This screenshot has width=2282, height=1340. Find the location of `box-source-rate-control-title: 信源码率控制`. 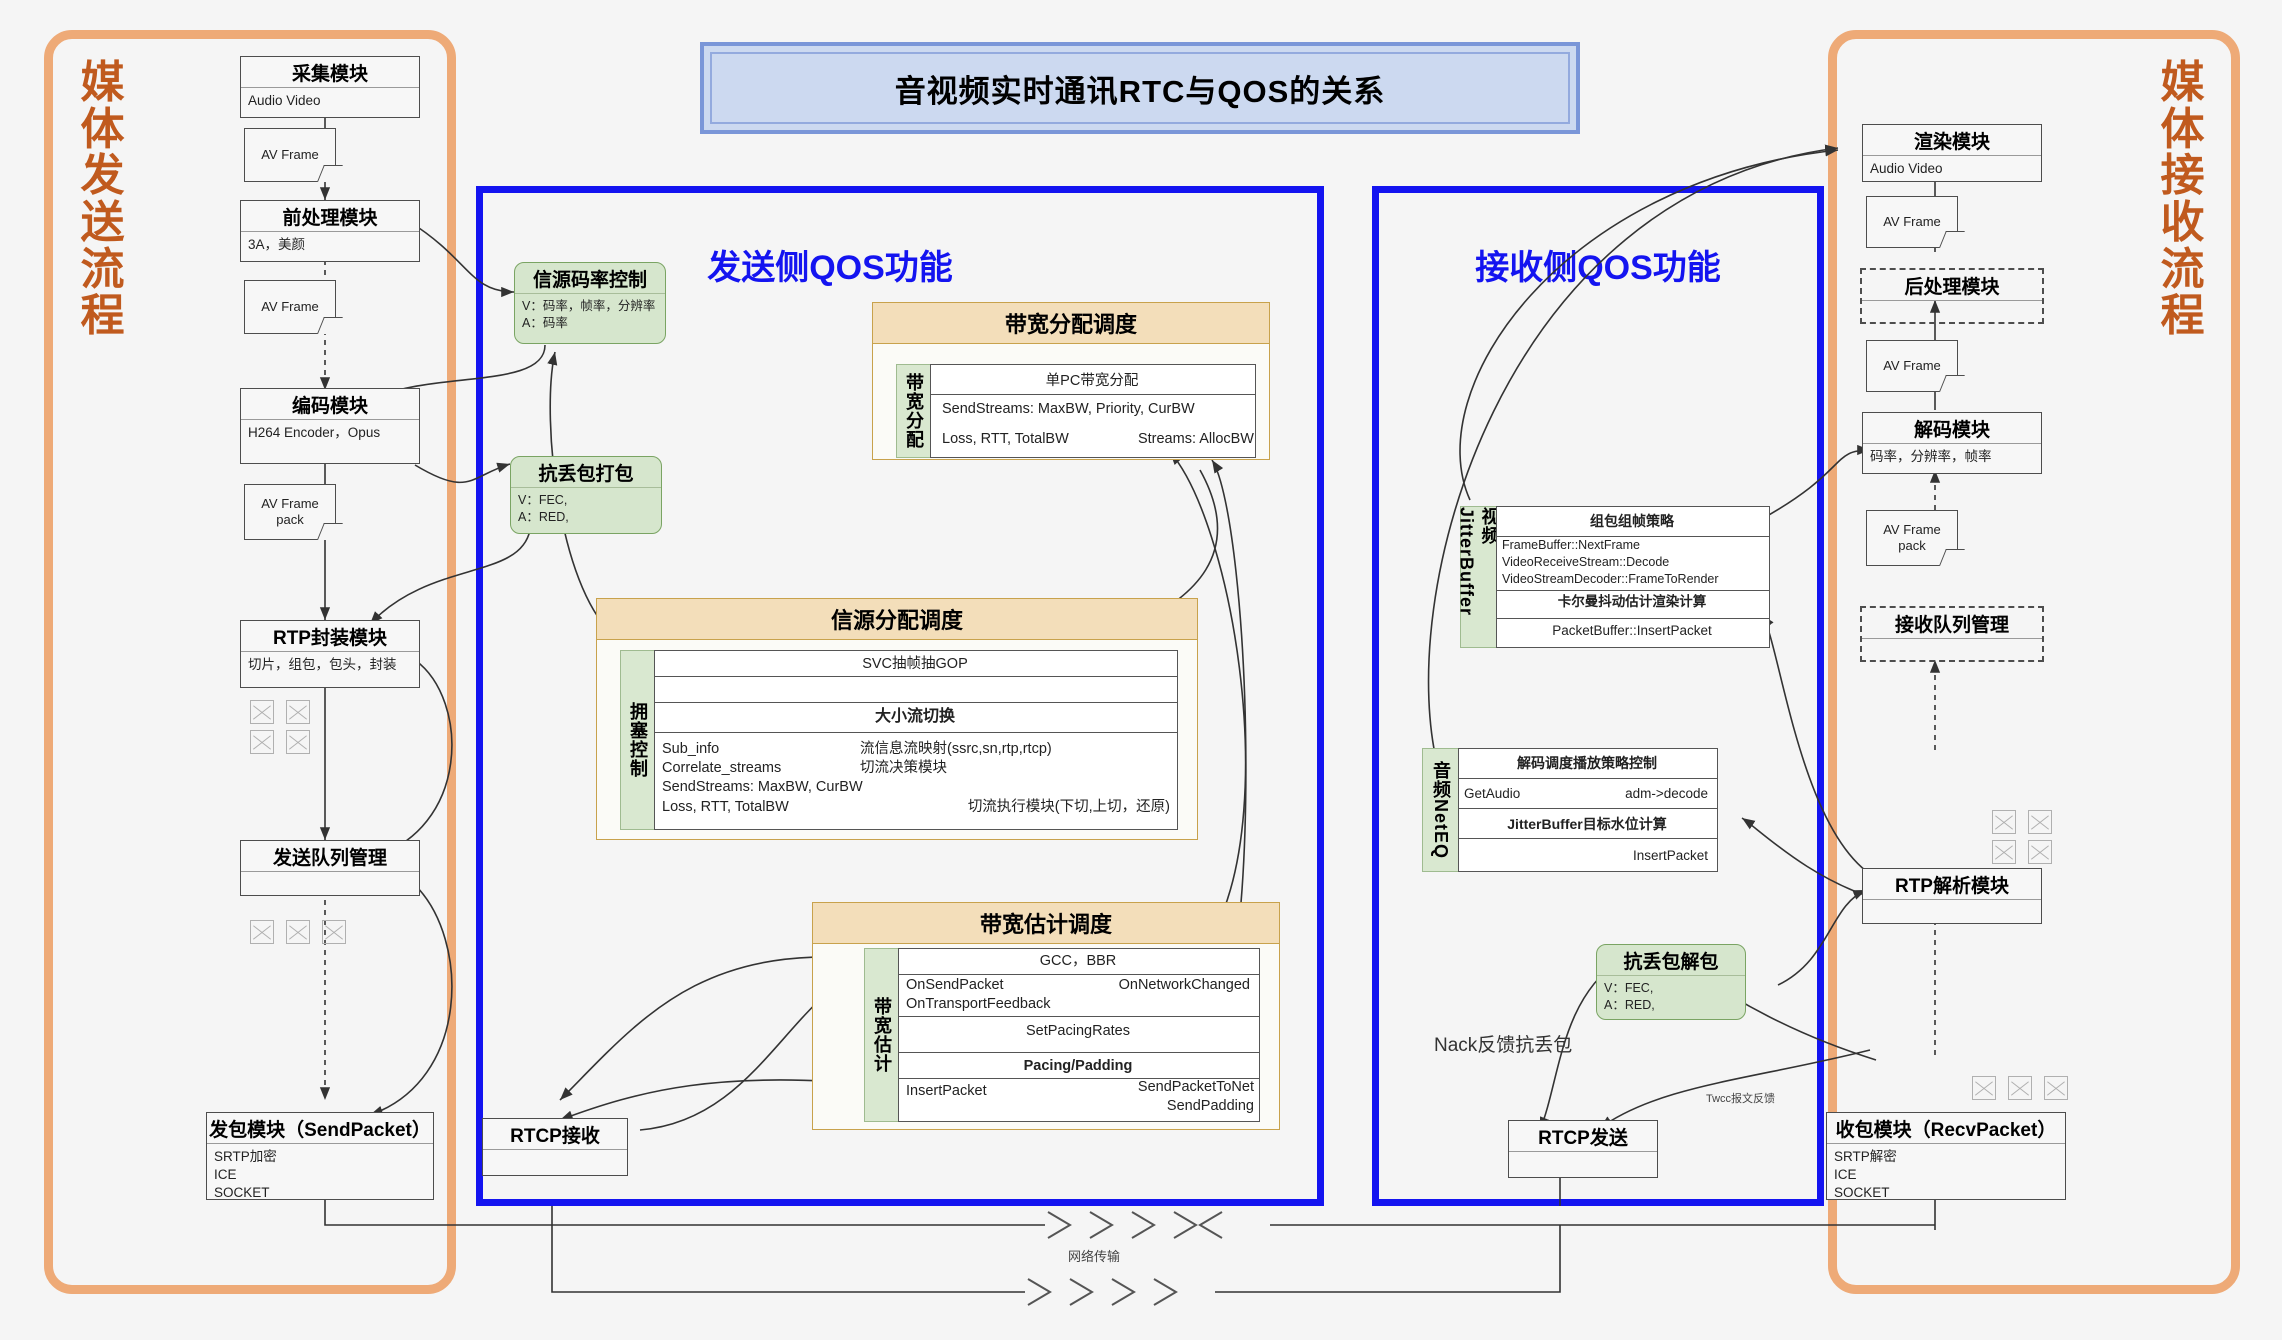

box-source-rate-control-title: 信源码率控制 is located at coordinates (590, 278).